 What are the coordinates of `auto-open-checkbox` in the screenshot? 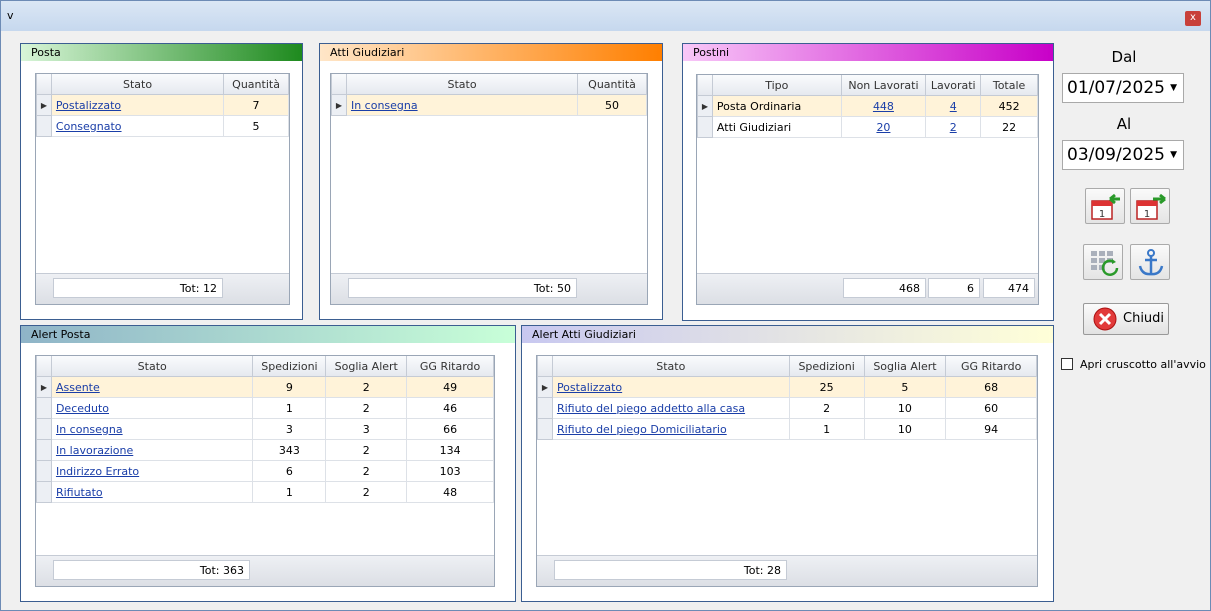 It's located at (1067, 364).